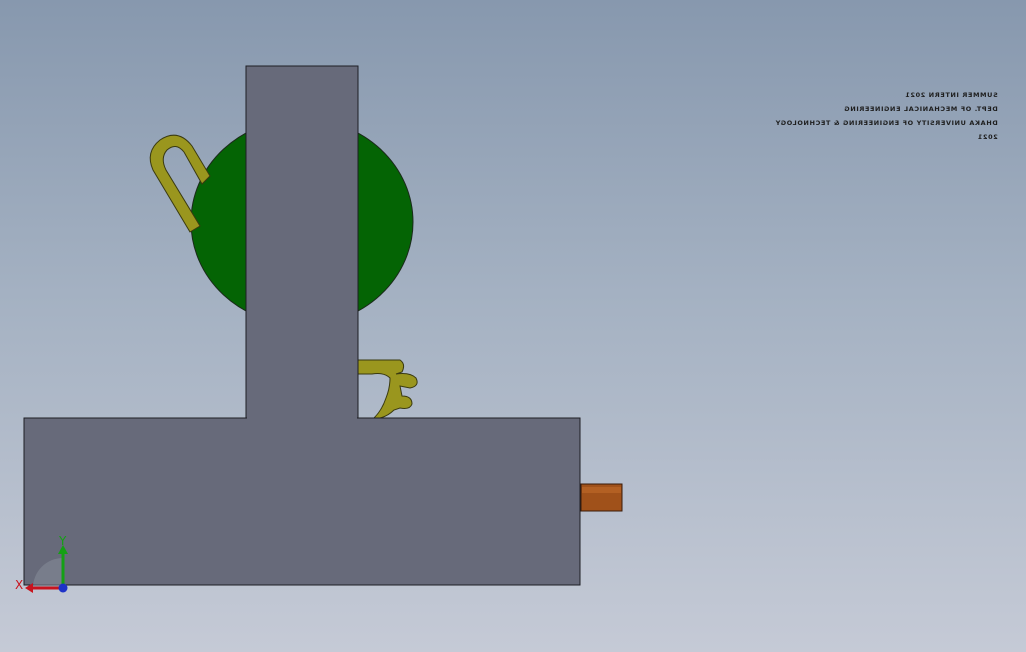 This screenshot has width=1026, height=652. Describe the element at coordinates (302, 501) in the screenshot. I see `base-block` at that location.